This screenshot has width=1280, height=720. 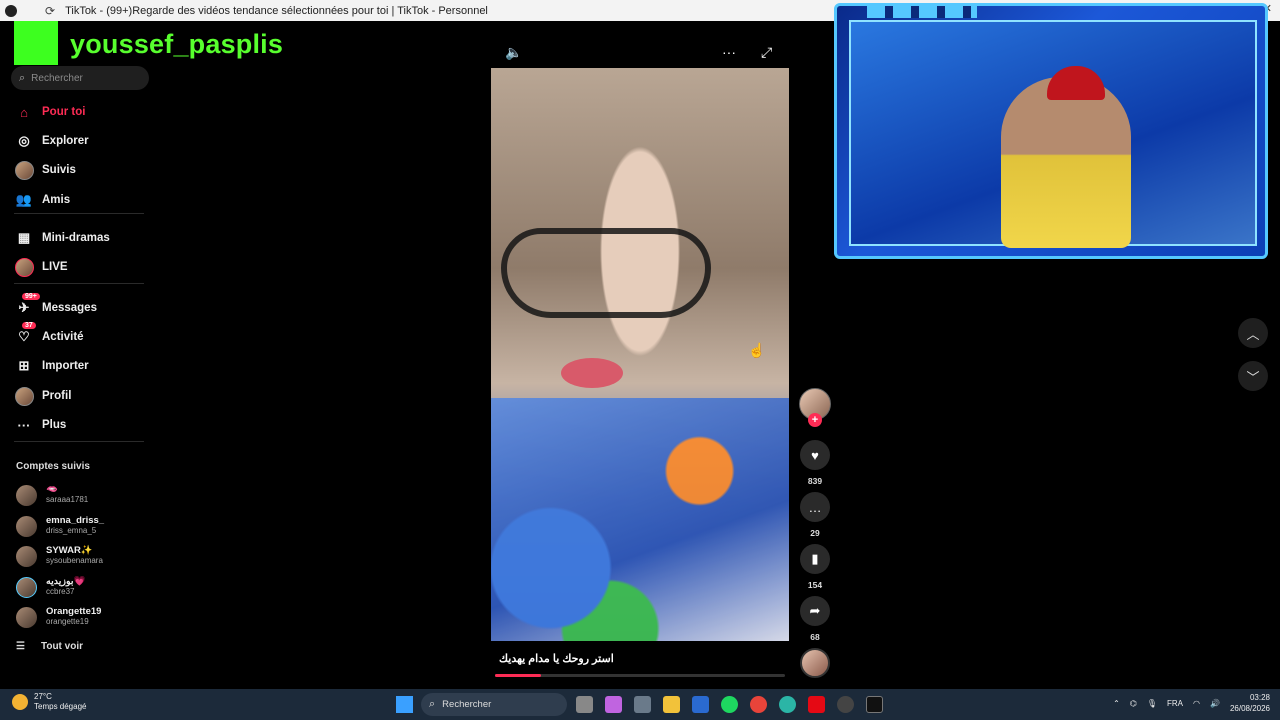 I want to click on search-input: ⌕ Rechercher, so click(x=80, y=78).